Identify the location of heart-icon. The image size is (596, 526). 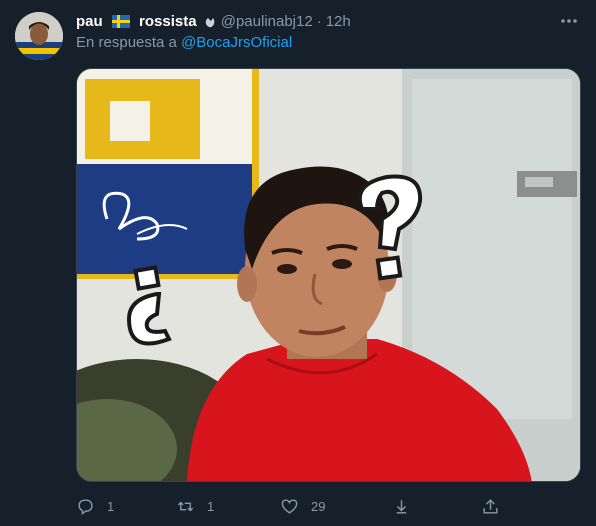
(289, 506).